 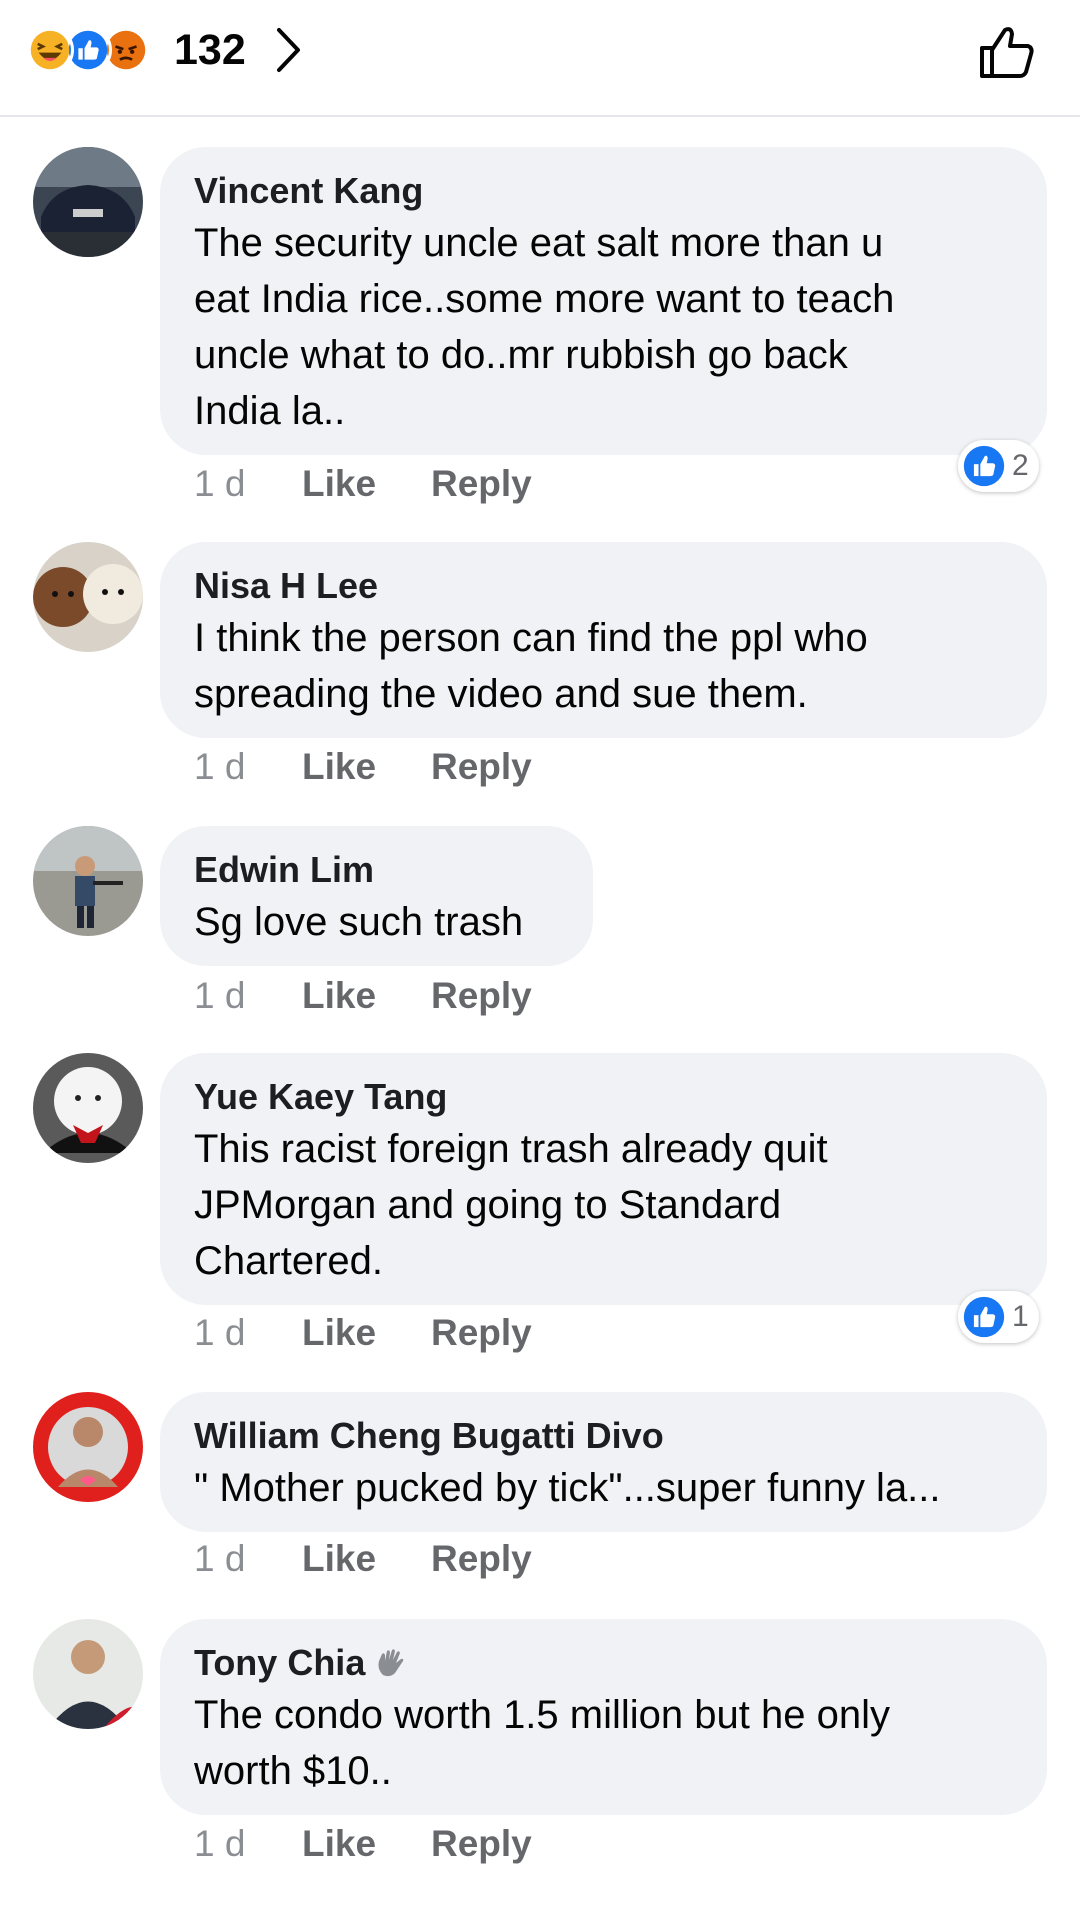 I want to click on comment-reaction-badge: 1, so click(x=998, y=1317).